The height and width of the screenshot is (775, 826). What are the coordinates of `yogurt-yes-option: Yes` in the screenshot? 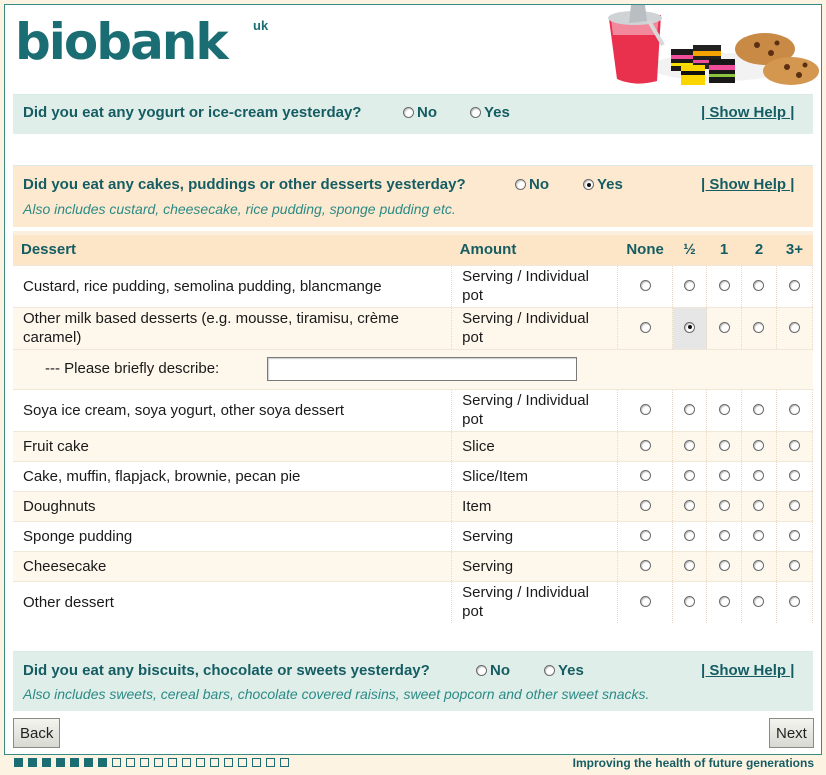 It's located at (490, 112).